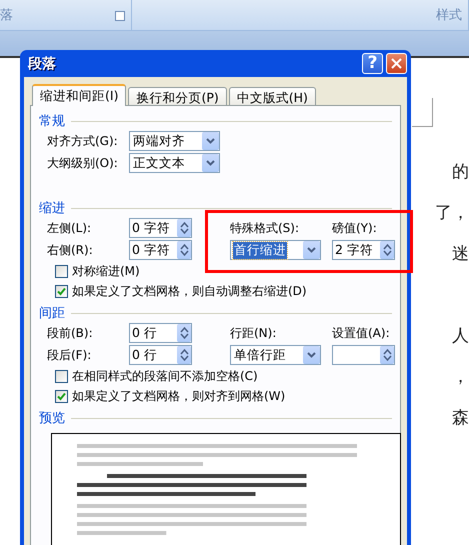 This screenshot has width=469, height=545. What do you see at coordinates (106, 271) in the screenshot?
I see `checkbox-label: 对称缩进(M)` at bounding box center [106, 271].